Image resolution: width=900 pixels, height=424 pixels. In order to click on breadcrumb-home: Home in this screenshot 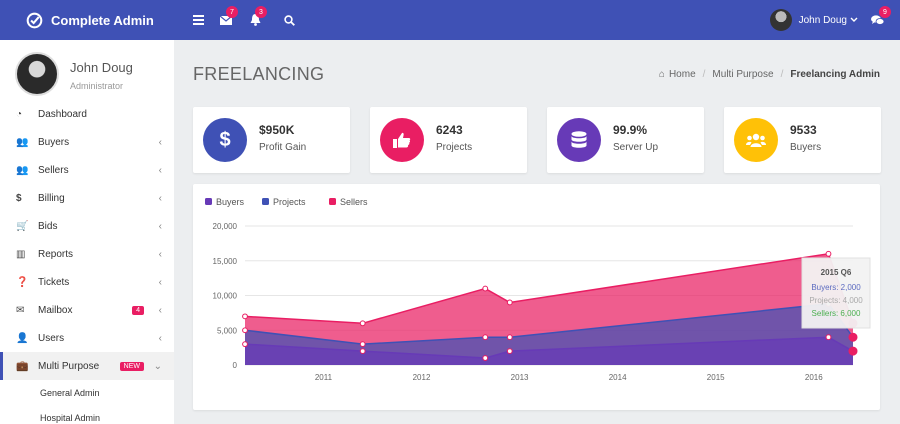, I will do `click(682, 74)`.